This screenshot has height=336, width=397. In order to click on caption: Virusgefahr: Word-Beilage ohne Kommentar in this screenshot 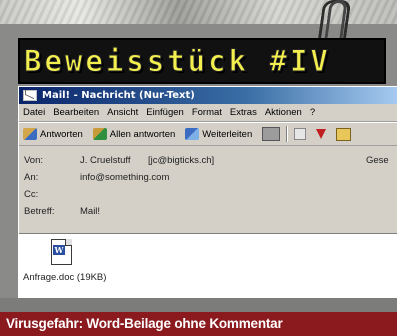, I will do `click(198, 324)`.